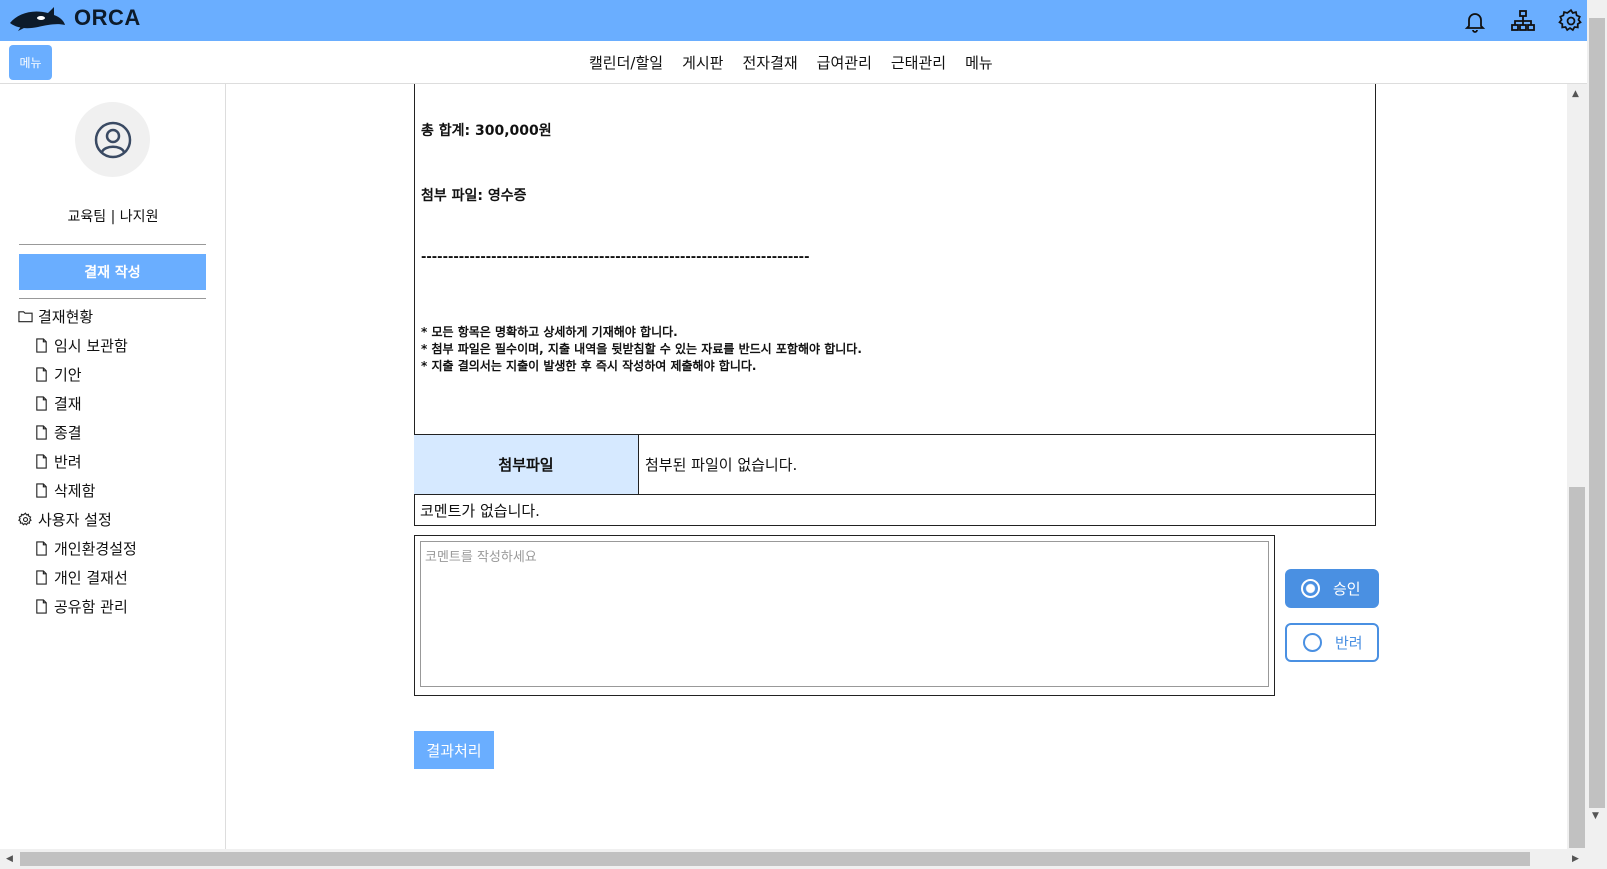  I want to click on bell-icon, so click(1475, 21).